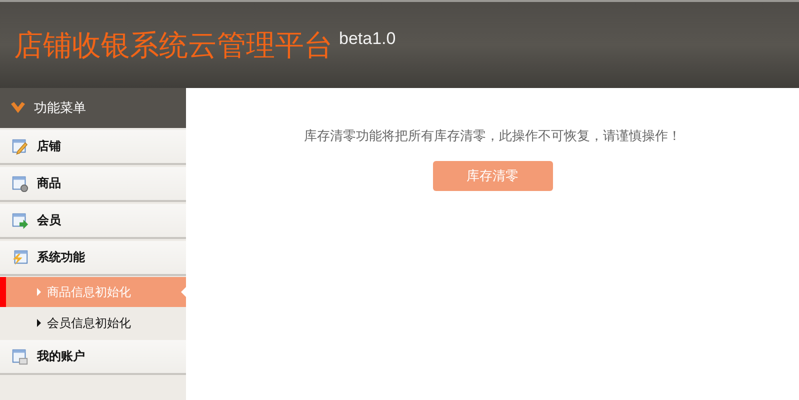  I want to click on warning-message: 库存清零功能将把所有库存清零，此操作不可恢复，请谨慎操作！, so click(492, 136).